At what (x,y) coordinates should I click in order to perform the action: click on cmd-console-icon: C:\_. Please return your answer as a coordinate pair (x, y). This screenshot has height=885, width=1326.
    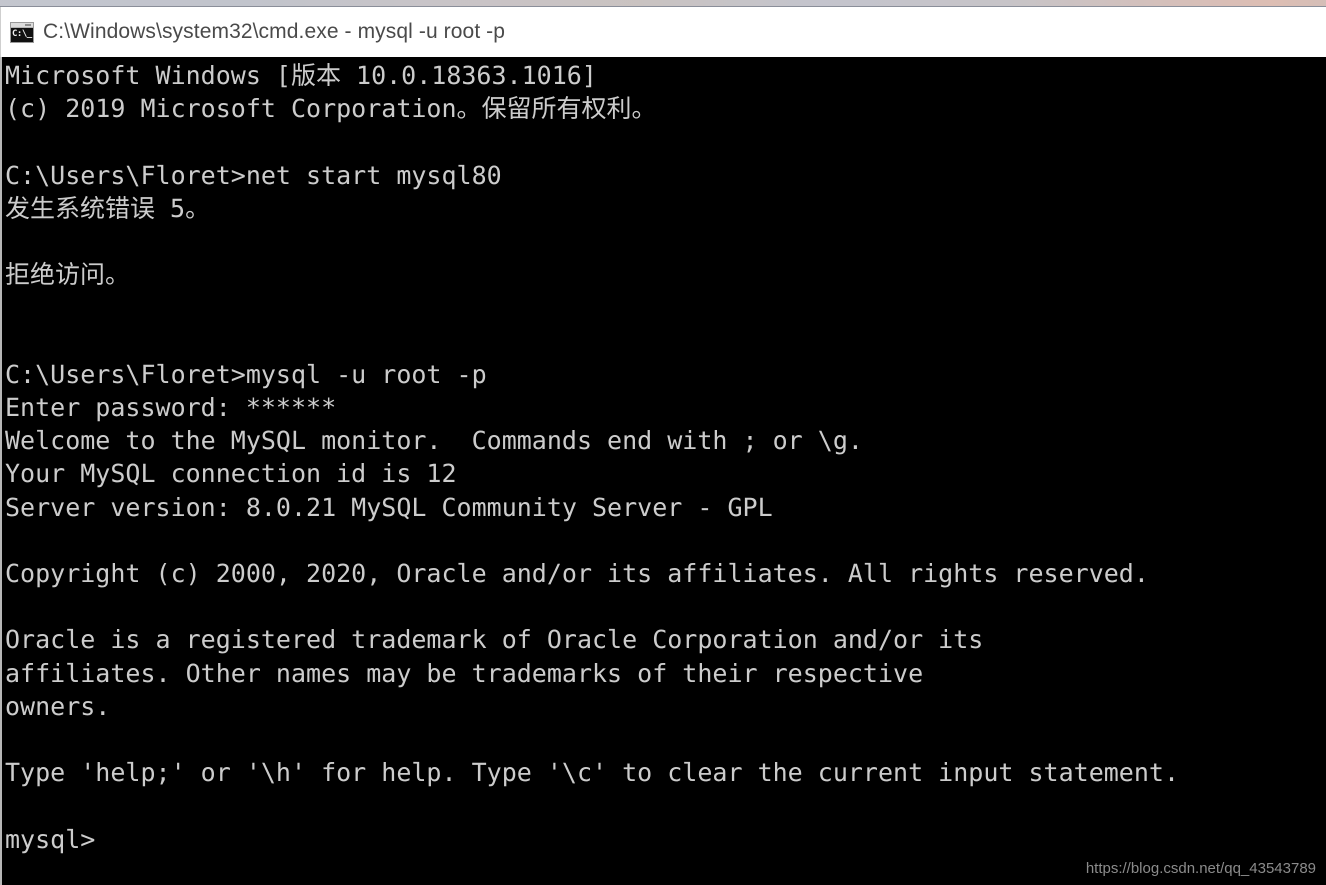
    Looking at the image, I should click on (22, 32).